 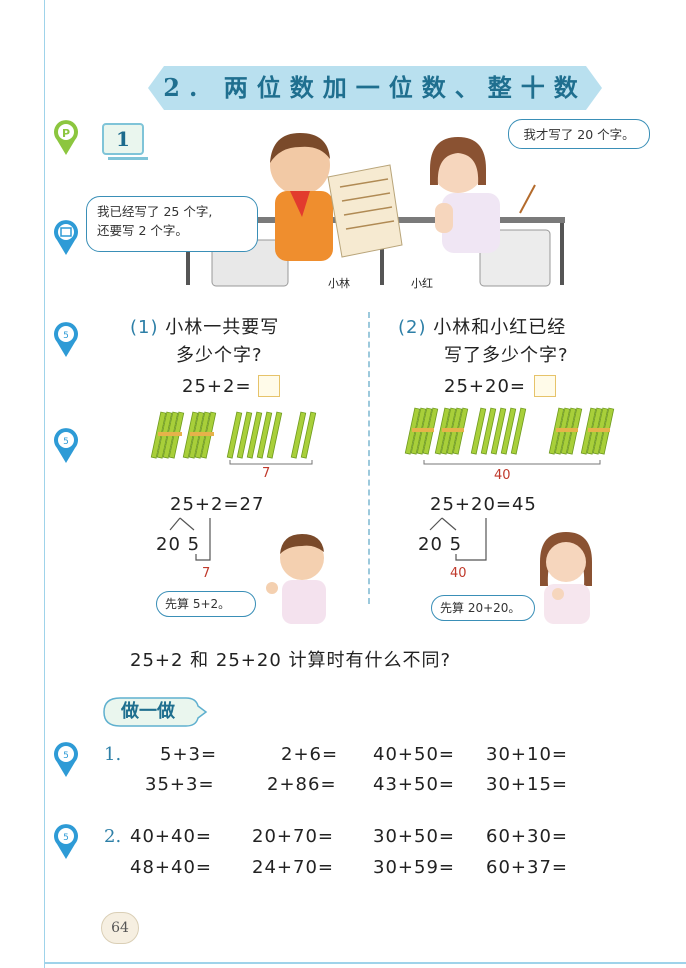 I want to click on exercise-item: 24+70=, so click(x=293, y=867).